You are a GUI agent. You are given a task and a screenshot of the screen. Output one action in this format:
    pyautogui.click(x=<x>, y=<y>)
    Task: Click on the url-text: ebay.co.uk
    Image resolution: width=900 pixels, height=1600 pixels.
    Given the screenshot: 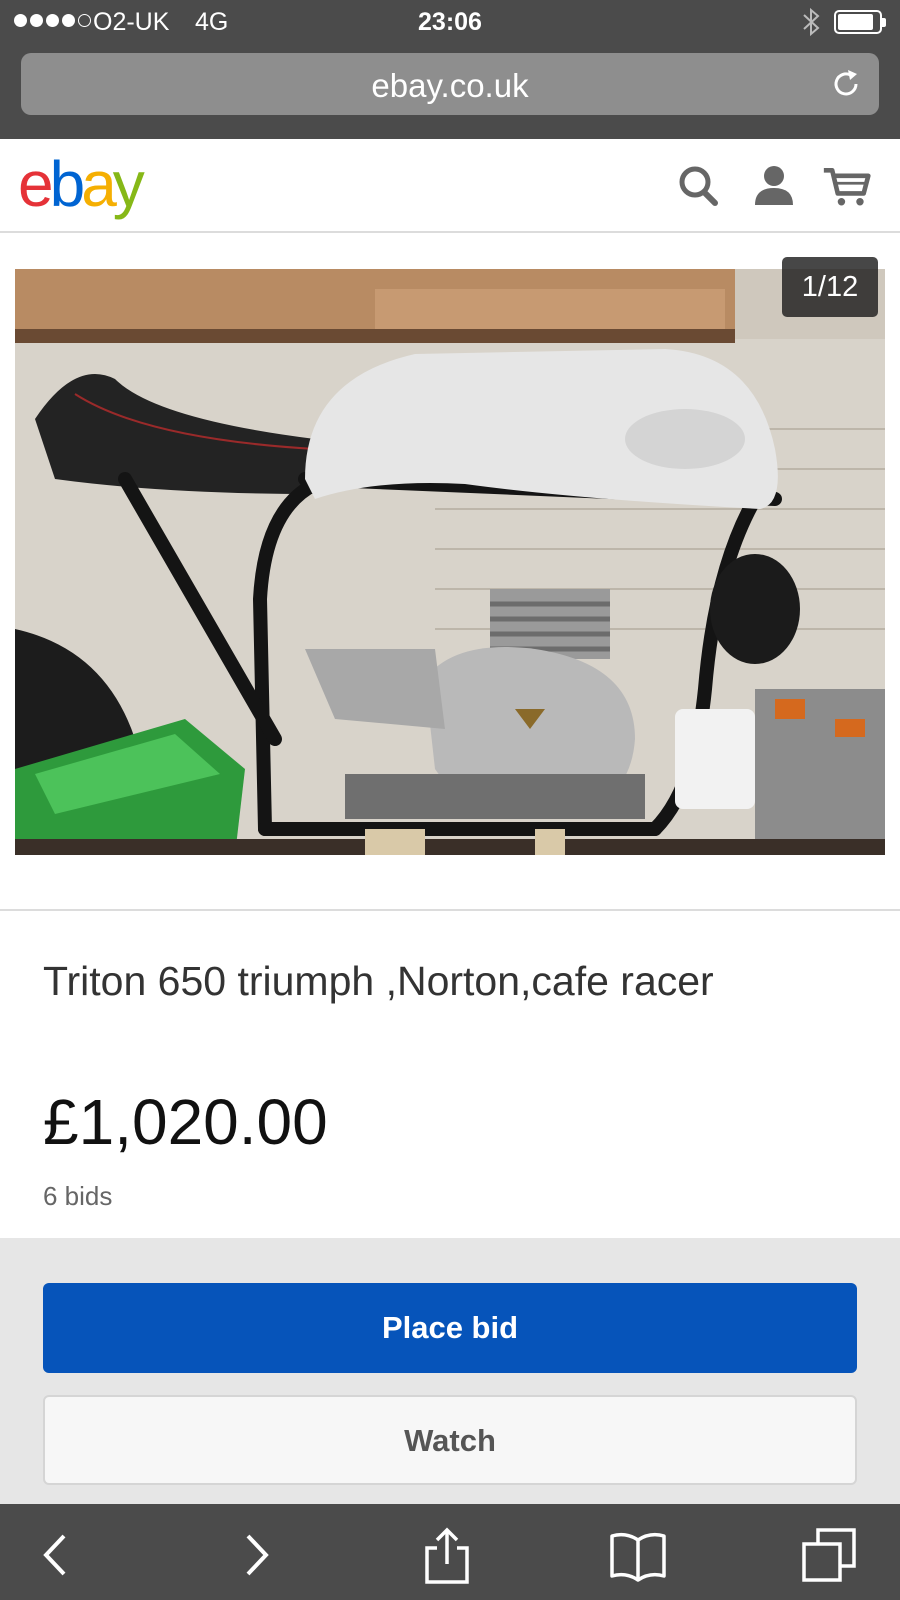 What is the action you would take?
    pyautogui.click(x=450, y=85)
    